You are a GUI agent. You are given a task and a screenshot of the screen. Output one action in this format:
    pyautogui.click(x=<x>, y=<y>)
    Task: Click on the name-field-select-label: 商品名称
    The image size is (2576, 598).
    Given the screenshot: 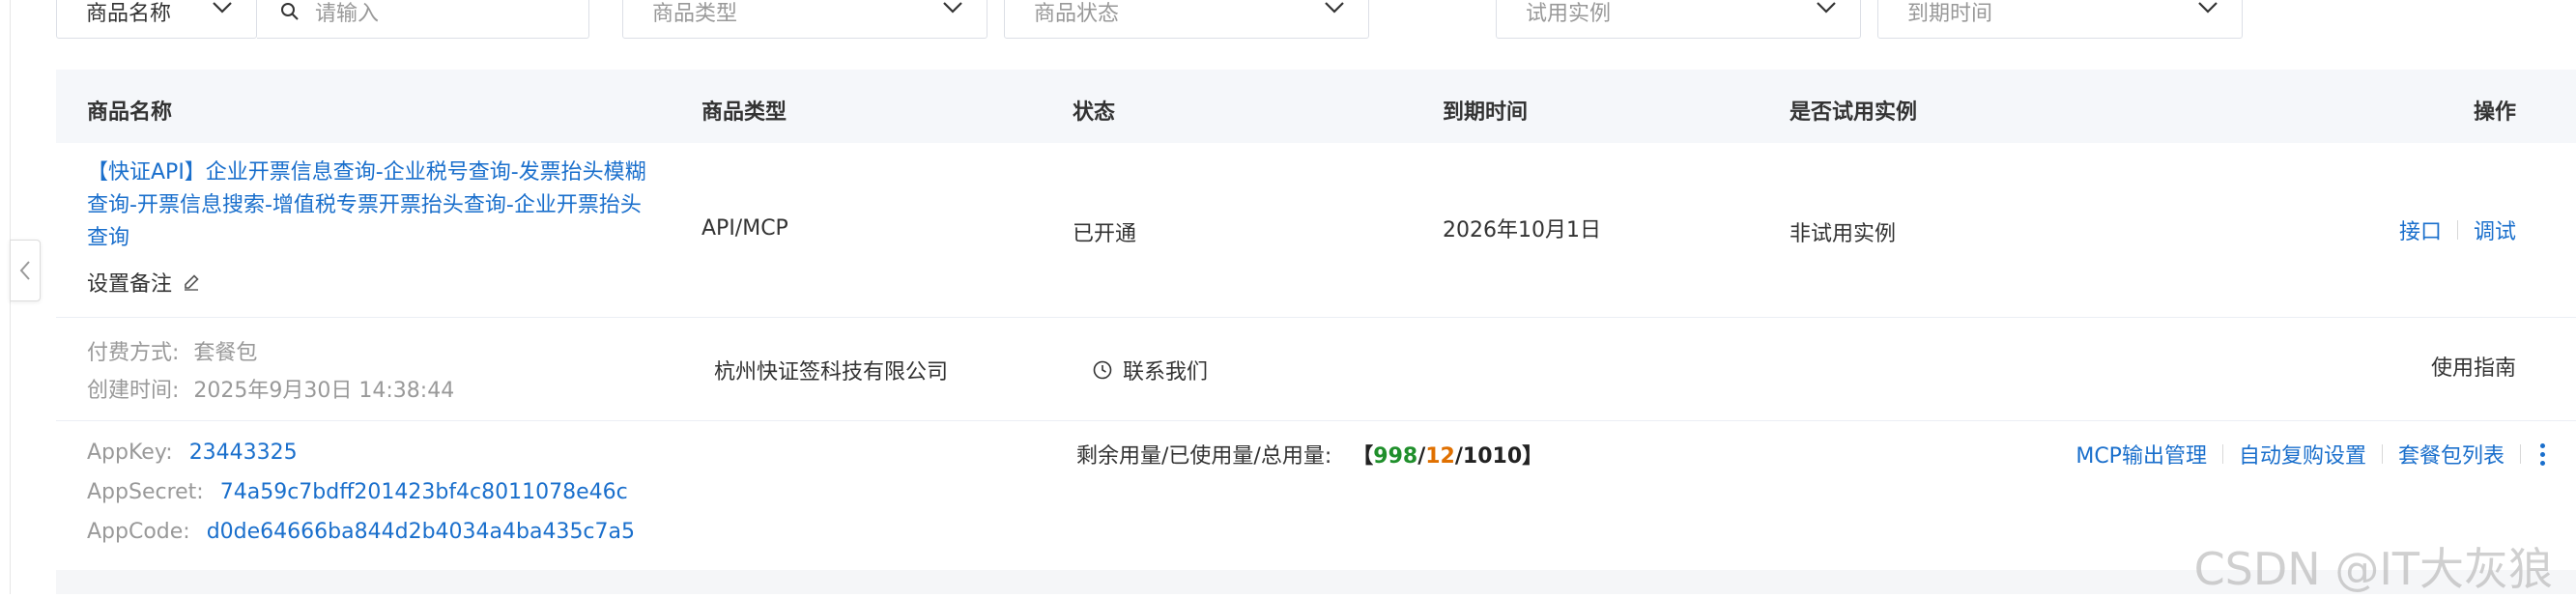 What is the action you would take?
    pyautogui.click(x=129, y=14)
    